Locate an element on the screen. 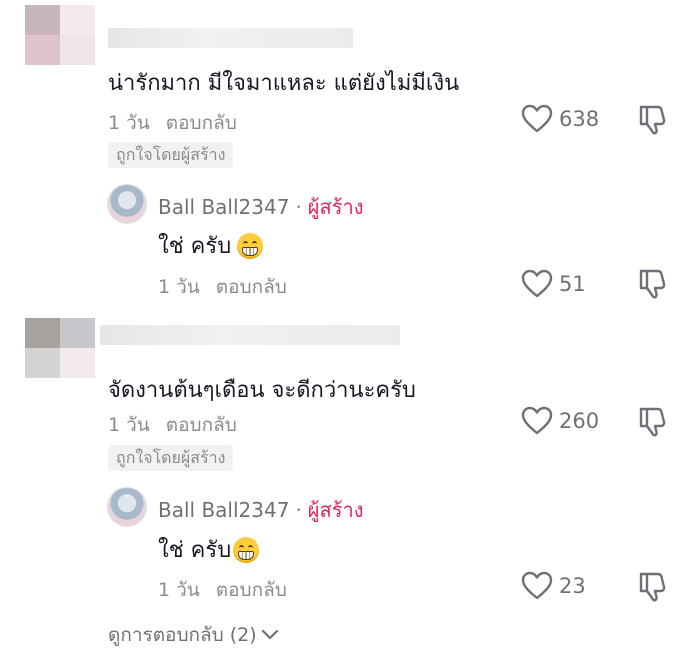 The image size is (700, 660). reply-like-button: 51 is located at coordinates (553, 284).